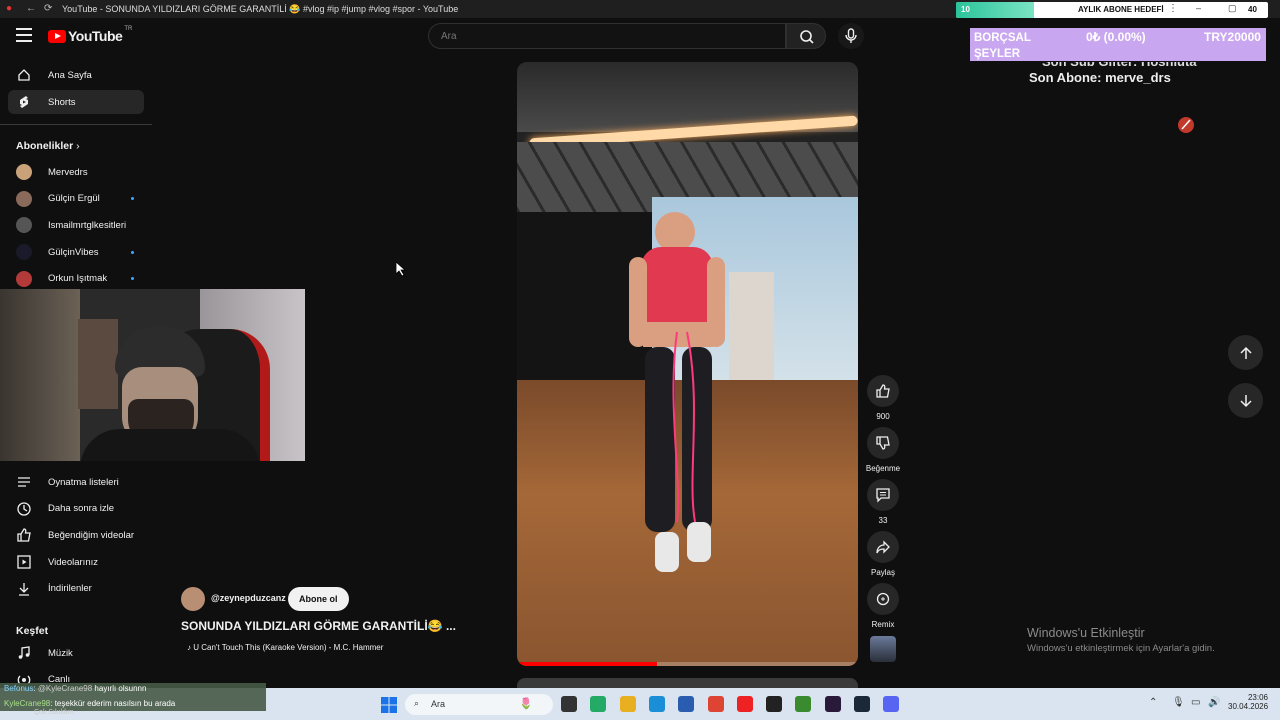  Describe the element at coordinates (76, 102) in the screenshot. I see `sidebar-item-shorts: Shorts` at that location.